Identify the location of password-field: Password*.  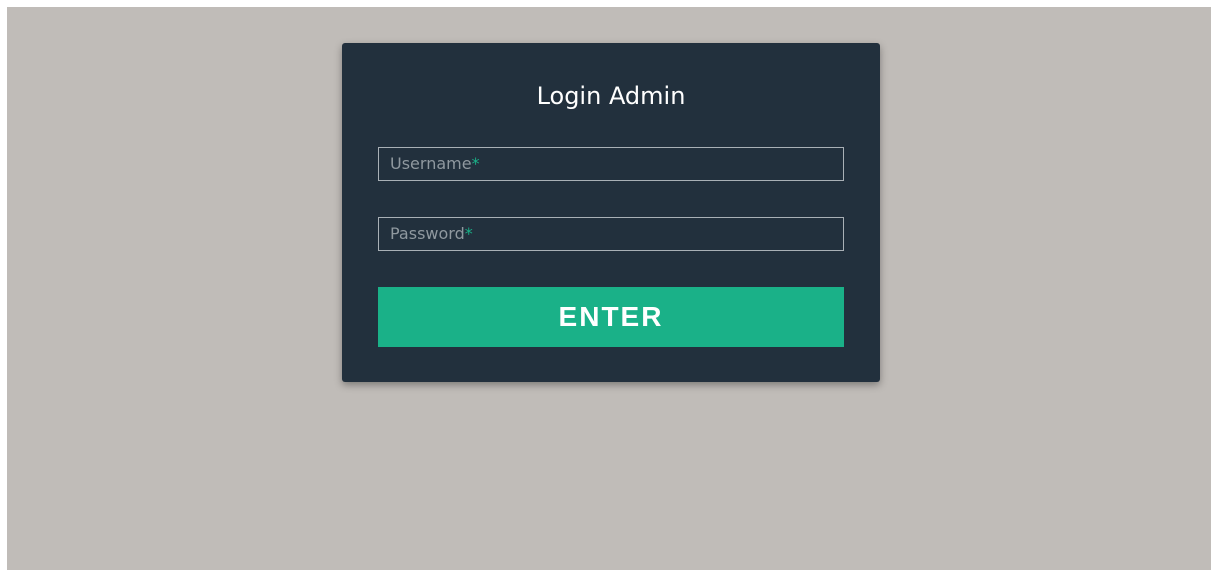
(611, 234).